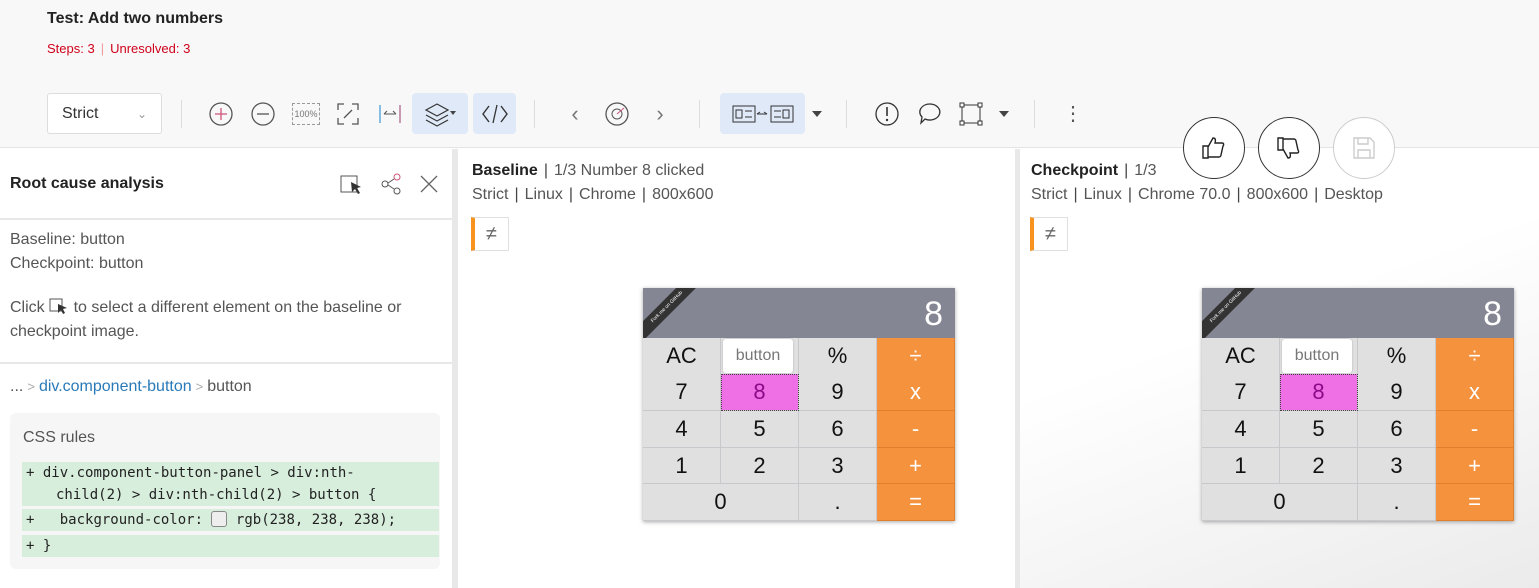  I want to click on side-by-side-icon, so click(762, 113).